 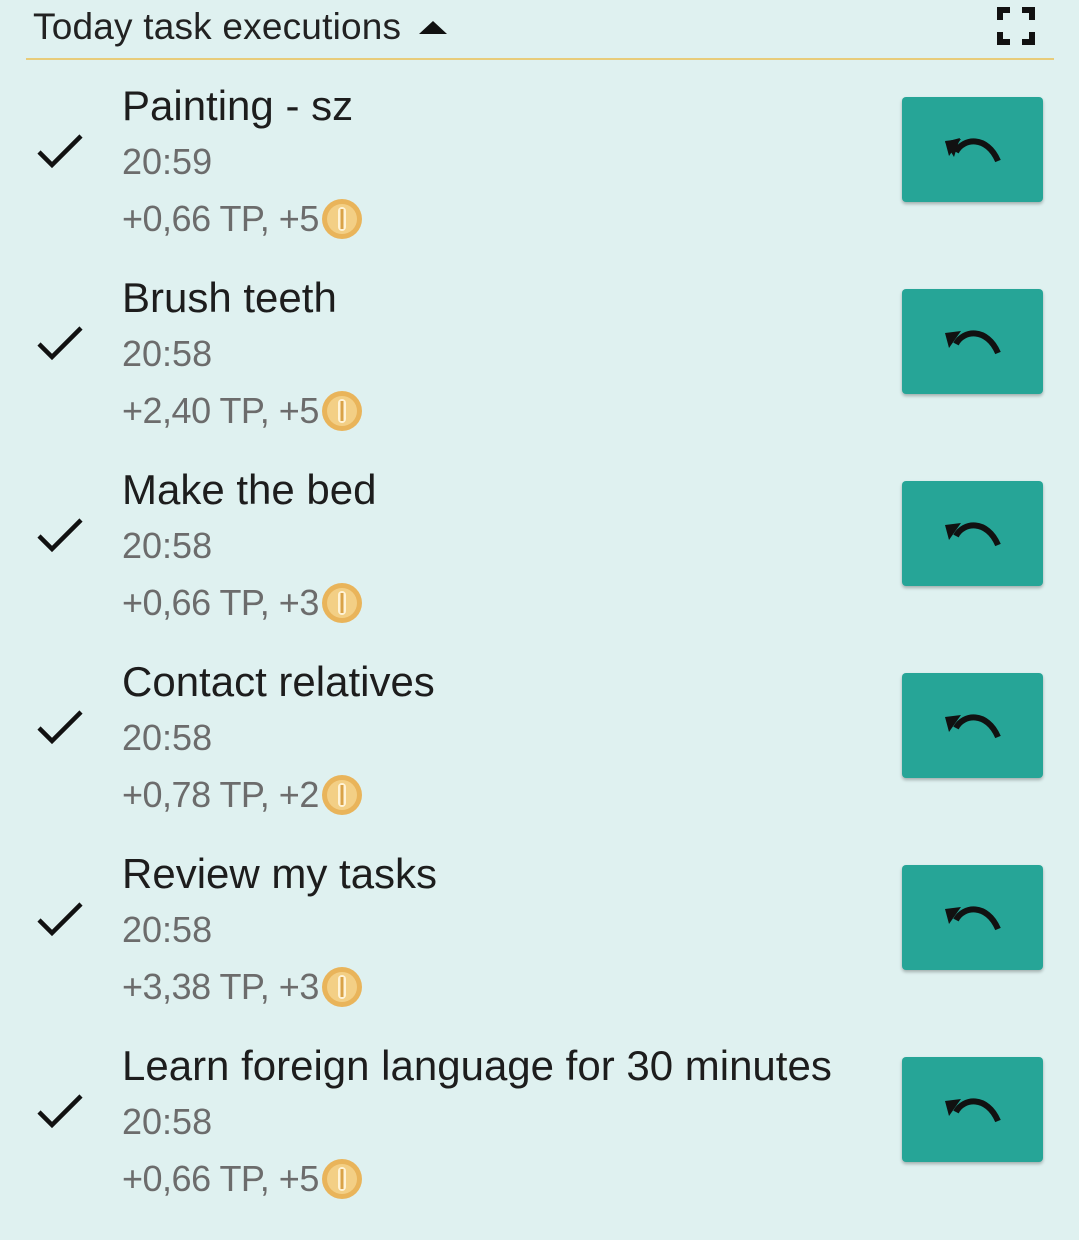 What do you see at coordinates (220, 410) in the screenshot?
I see `reward-text: +2,40 TP, +5` at bounding box center [220, 410].